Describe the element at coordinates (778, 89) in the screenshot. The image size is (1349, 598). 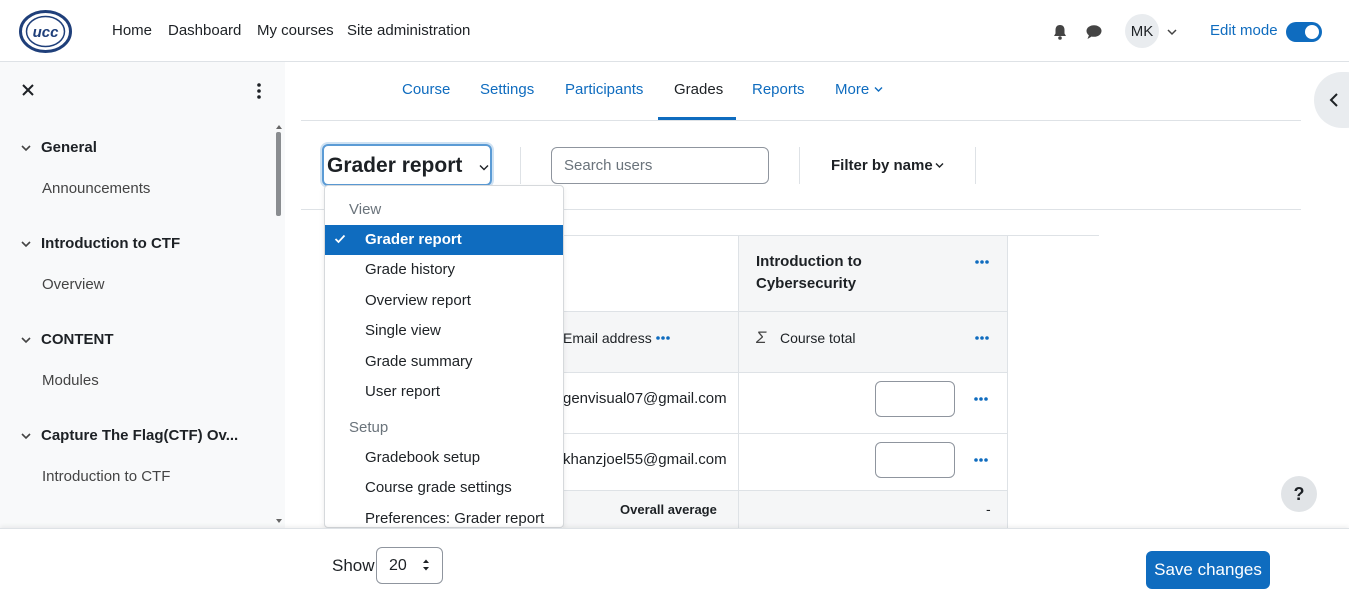
I see `tab-reports: Reports` at that location.